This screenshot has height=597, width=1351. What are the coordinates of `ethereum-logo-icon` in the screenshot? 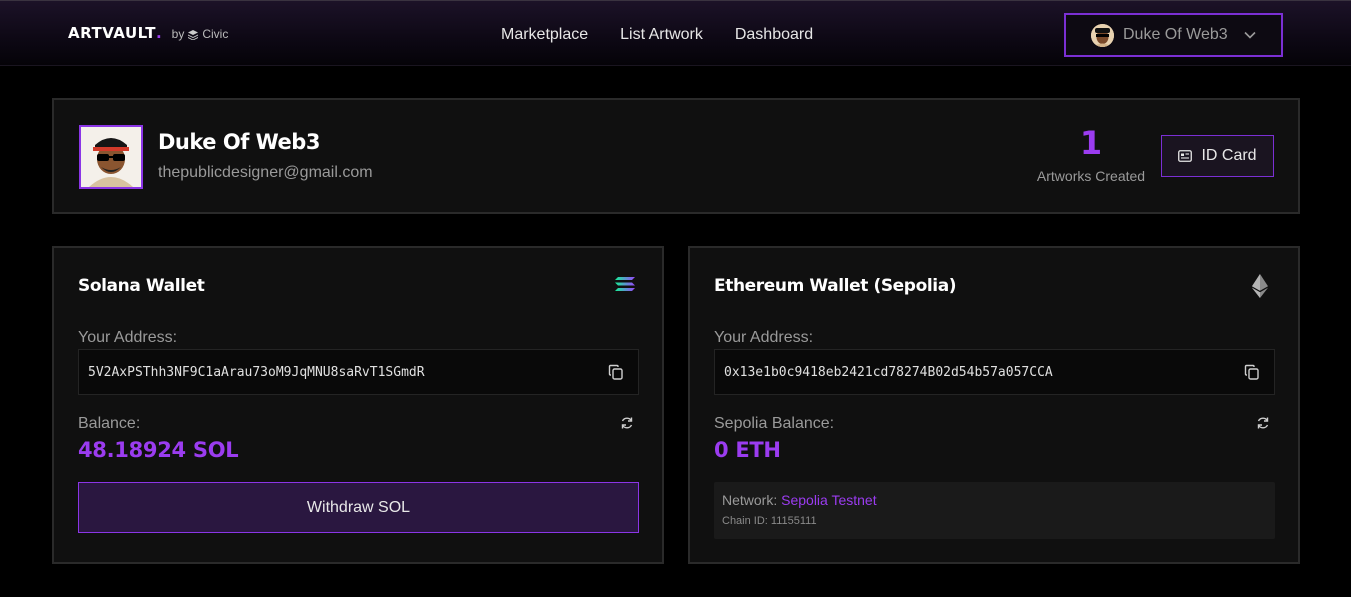 It's located at (1260, 286).